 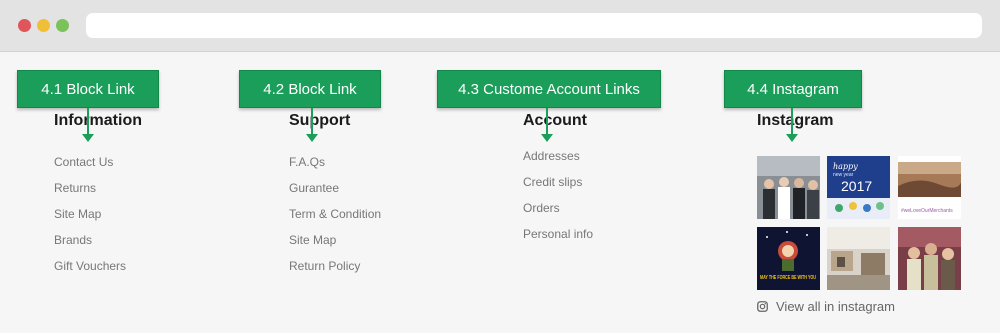 I want to click on callout-4-4-arrow-icon, so click(x=792, y=125).